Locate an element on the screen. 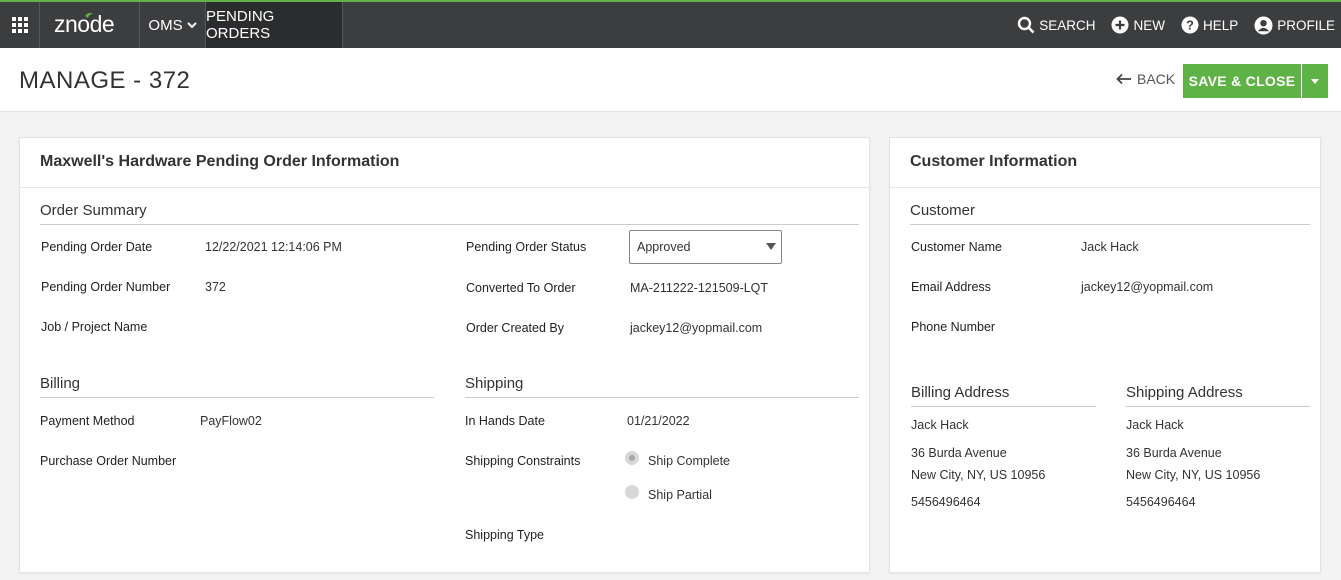 The image size is (1341, 580). payment-method-label: Payment Method is located at coordinates (87, 421).